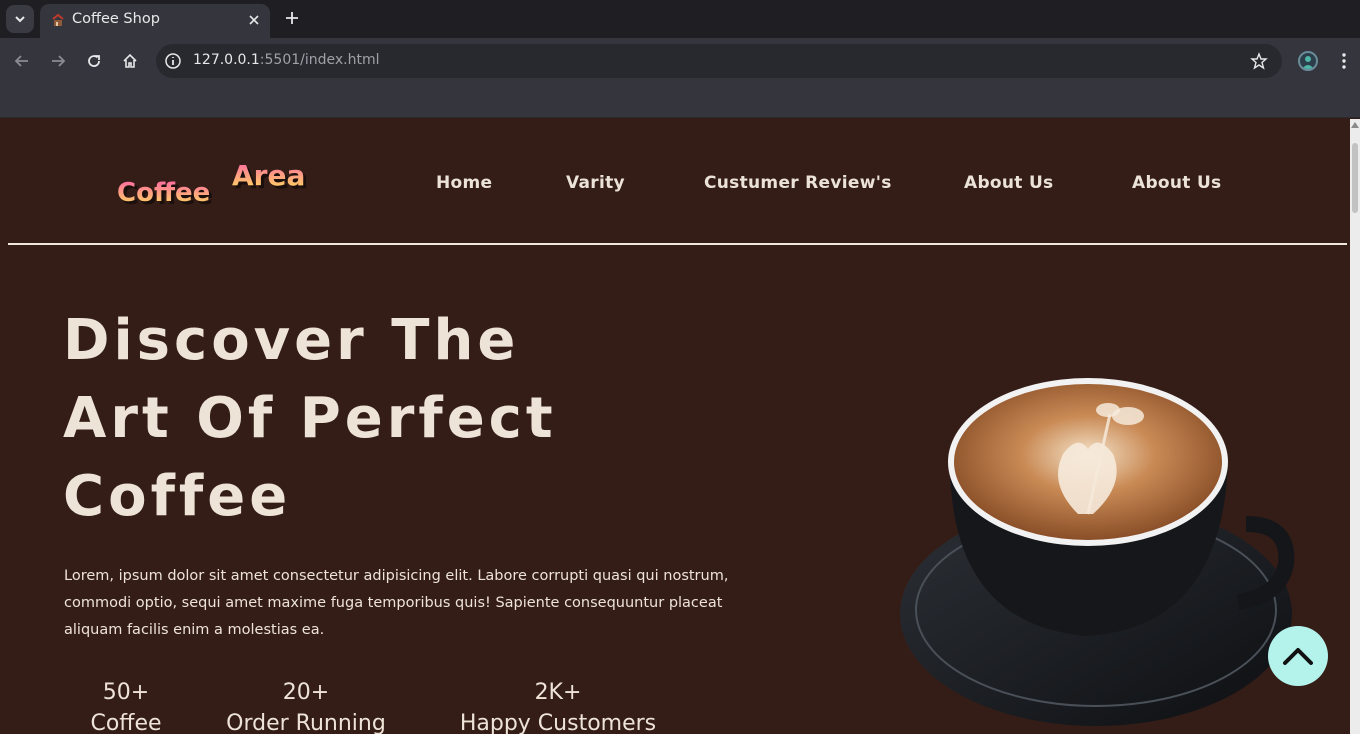  What do you see at coordinates (1008, 183) in the screenshot?
I see `nav-item-about-us: About Us` at bounding box center [1008, 183].